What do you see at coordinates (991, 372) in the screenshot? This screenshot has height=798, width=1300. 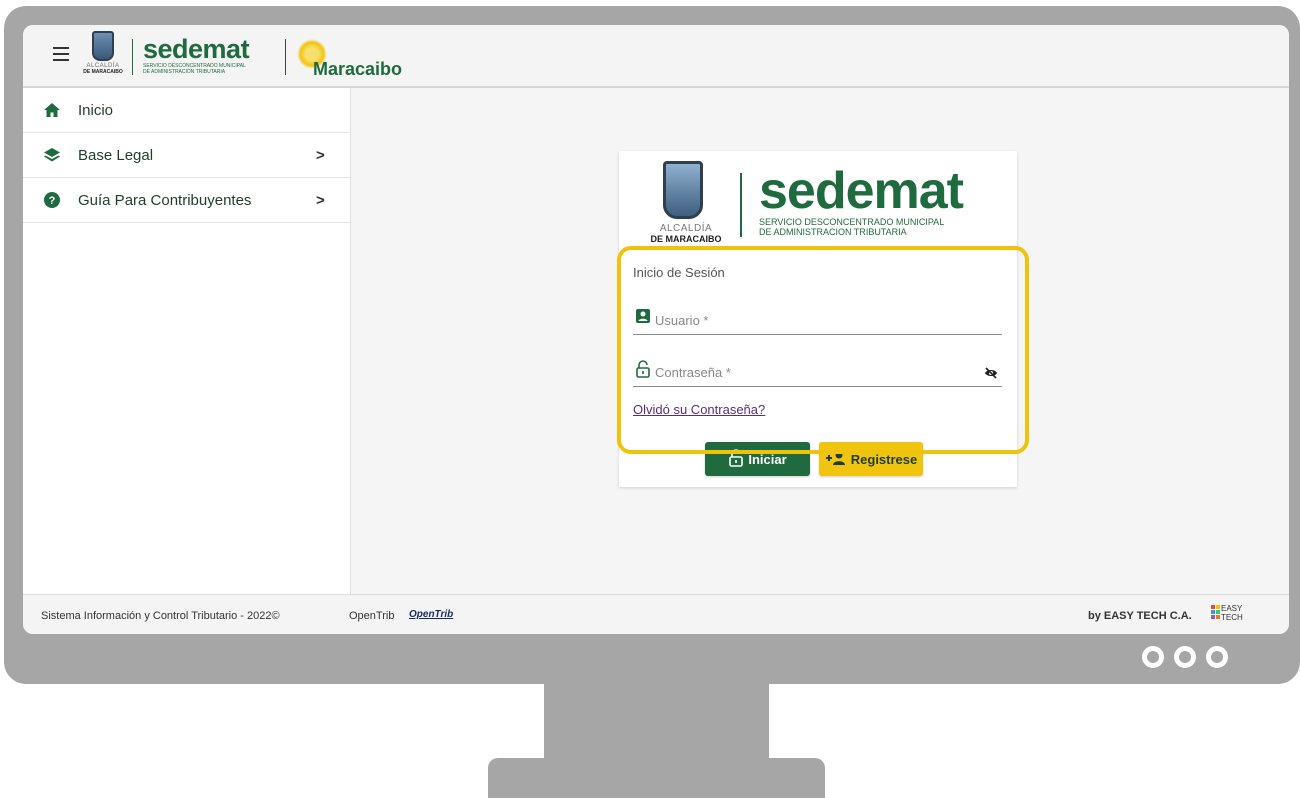 I see `eye-off-icon` at bounding box center [991, 372].